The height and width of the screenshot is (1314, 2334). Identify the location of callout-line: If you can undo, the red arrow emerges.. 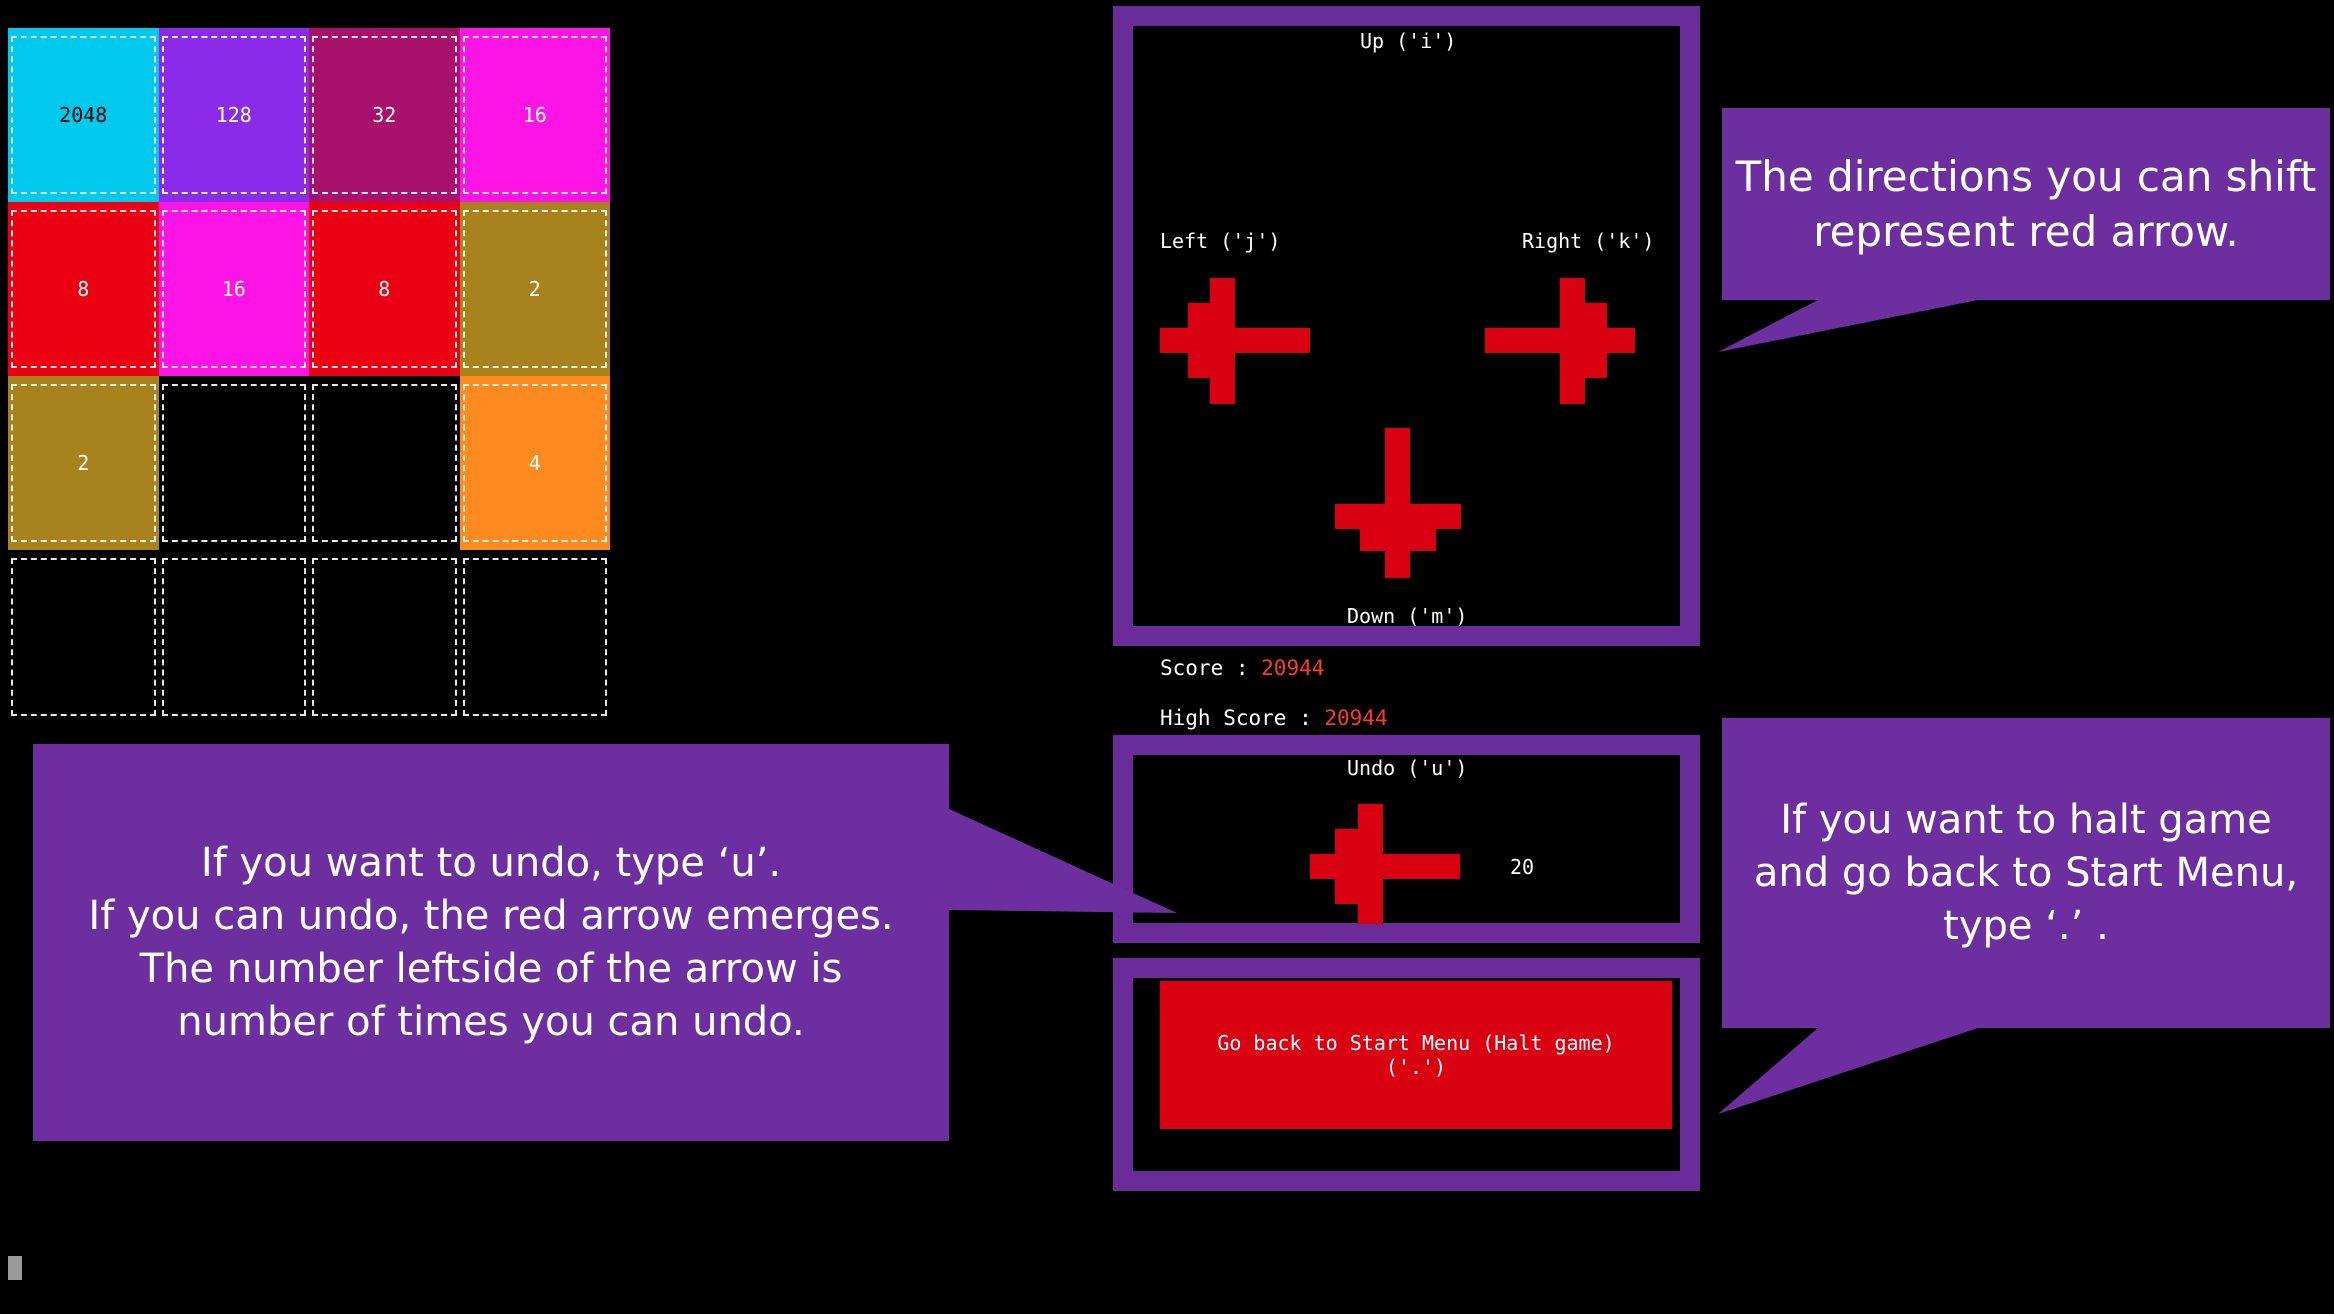
(491, 915).